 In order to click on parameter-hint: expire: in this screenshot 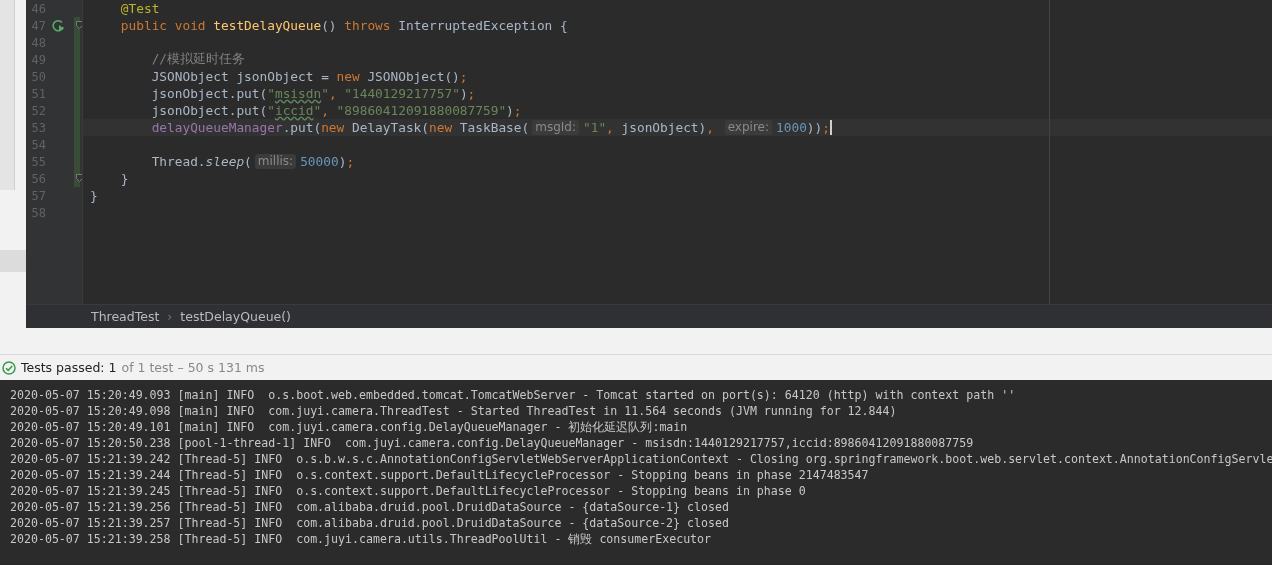, I will do `click(748, 127)`.